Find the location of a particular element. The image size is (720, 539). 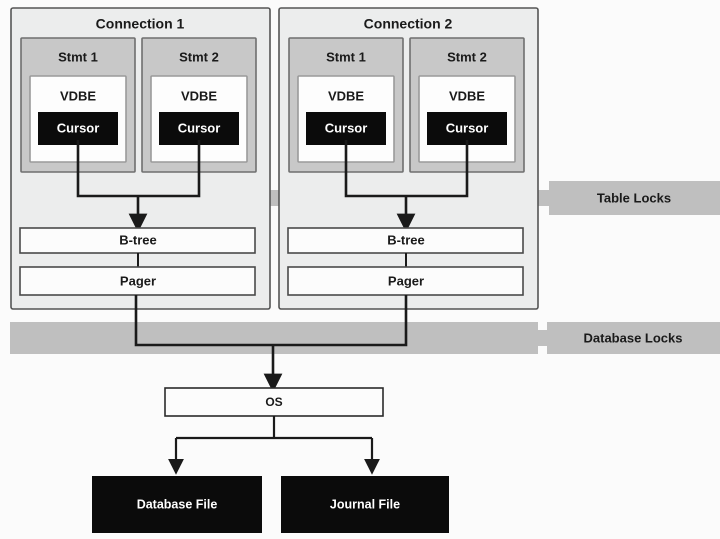

connection-2-title: Connection 2 is located at coordinates (408, 24).